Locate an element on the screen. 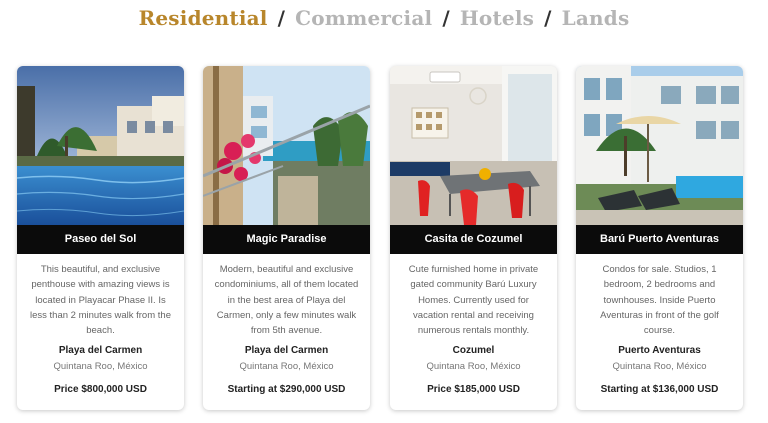 This screenshot has height=423, width=768. property-title: Magic Paradise is located at coordinates (286, 239).